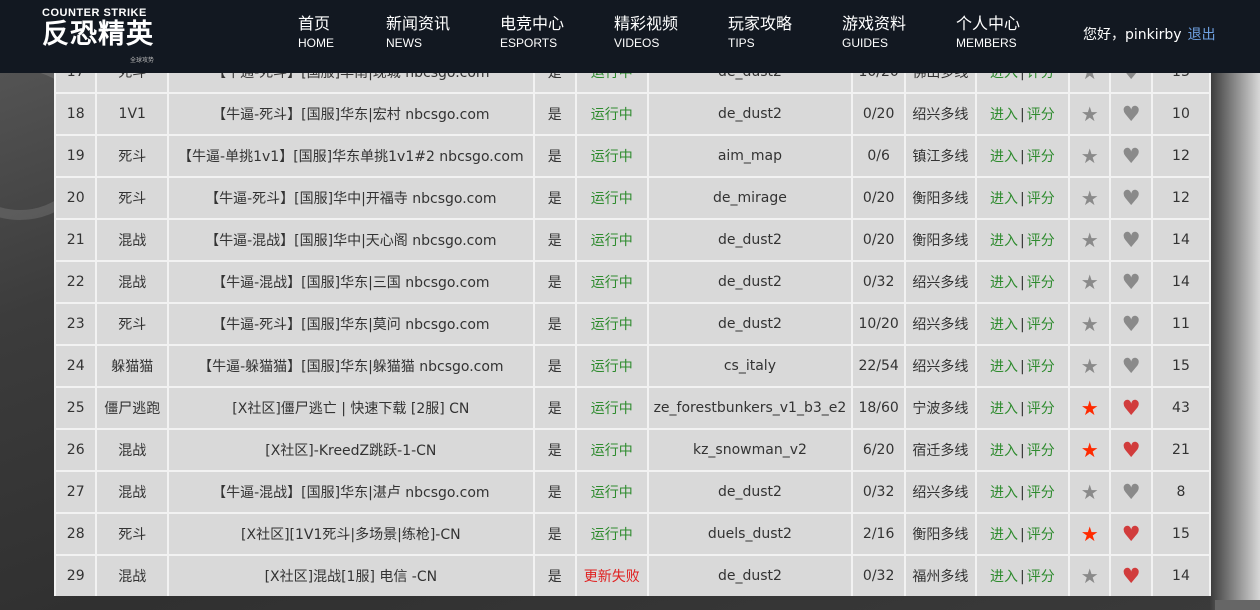  Describe the element at coordinates (750, 366) in the screenshot. I see `map-name: cs_italy` at that location.